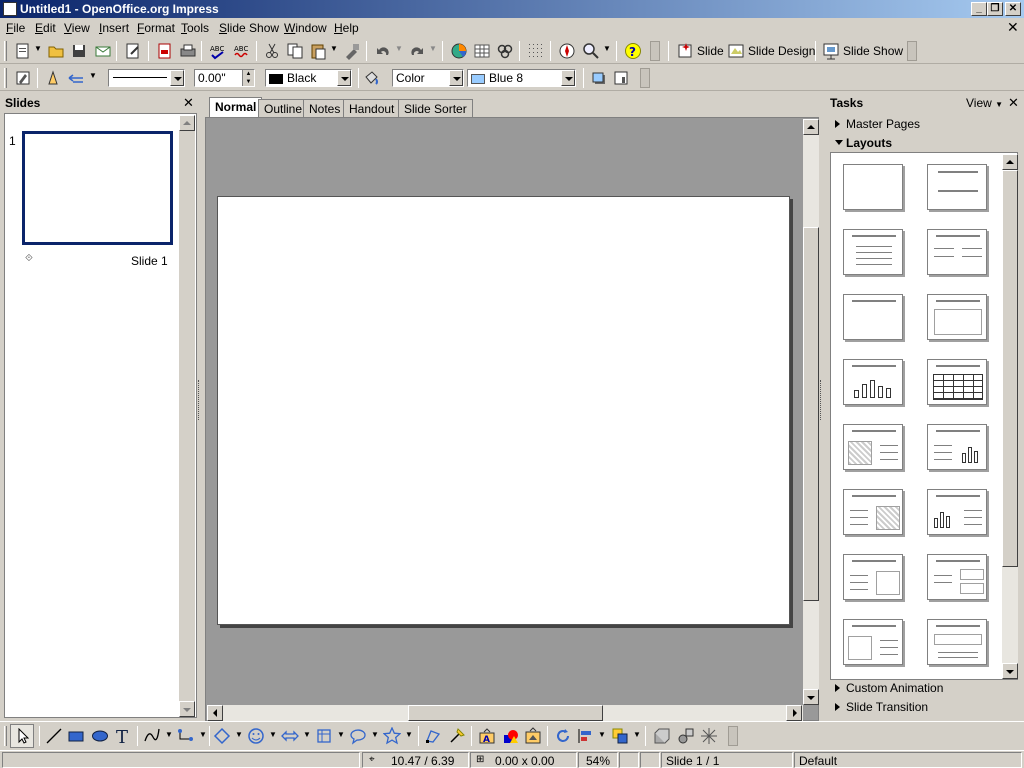 This screenshot has height=768, width=1024. I want to click on line-width-spinner-icon: ▲ ▼, so click(248, 78).